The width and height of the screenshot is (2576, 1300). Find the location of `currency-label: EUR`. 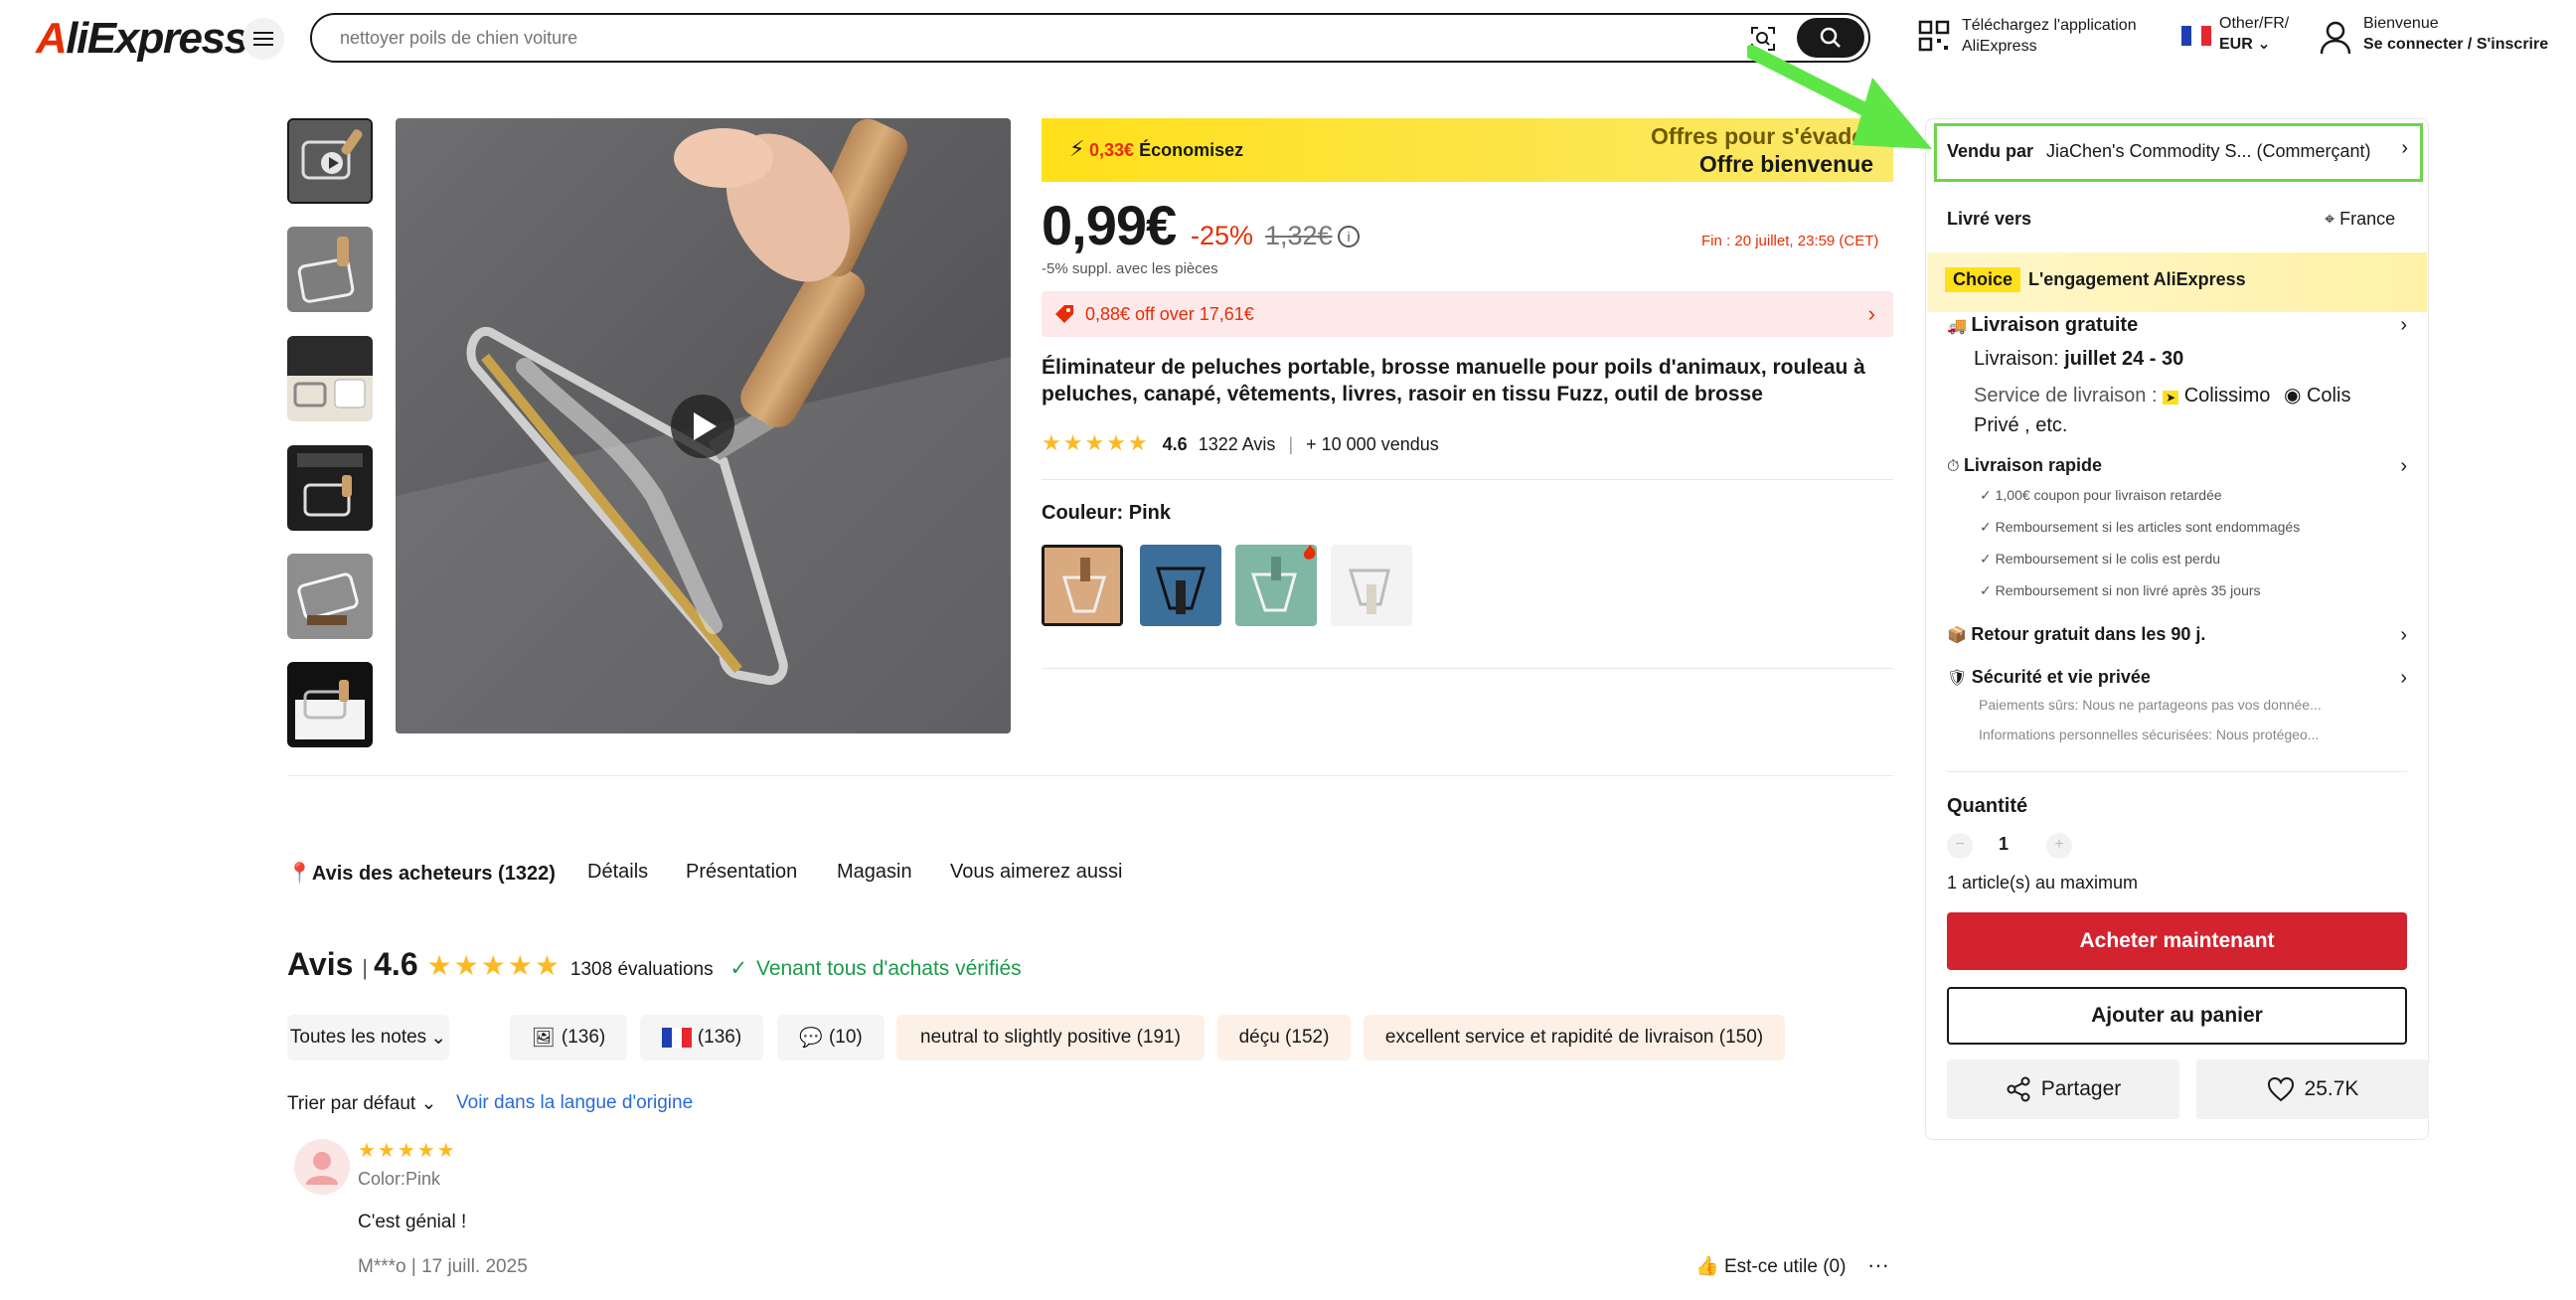

currency-label: EUR is located at coordinates (2236, 44).